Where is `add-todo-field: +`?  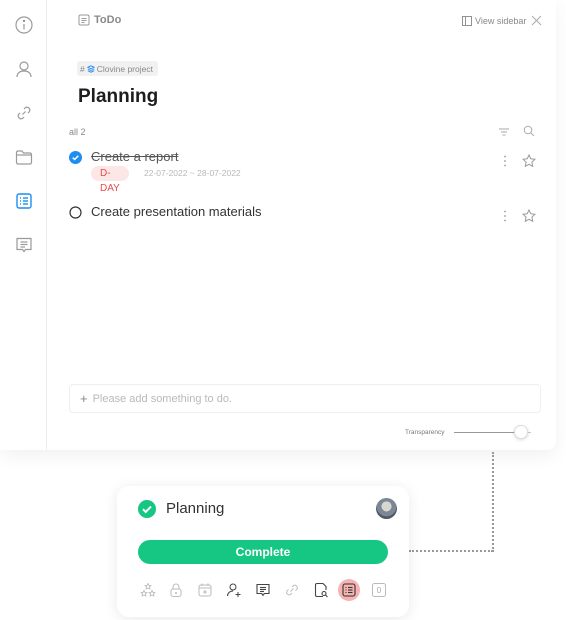 add-todo-field: + is located at coordinates (305, 398).